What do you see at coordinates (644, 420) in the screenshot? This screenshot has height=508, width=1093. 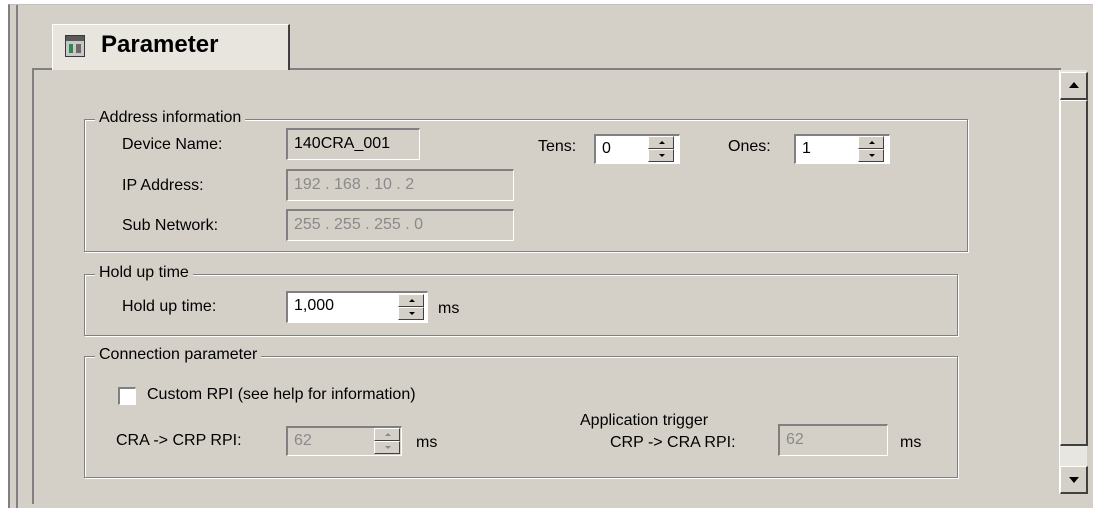 I see `app-trigger-label-line1: Application trigger` at bounding box center [644, 420].